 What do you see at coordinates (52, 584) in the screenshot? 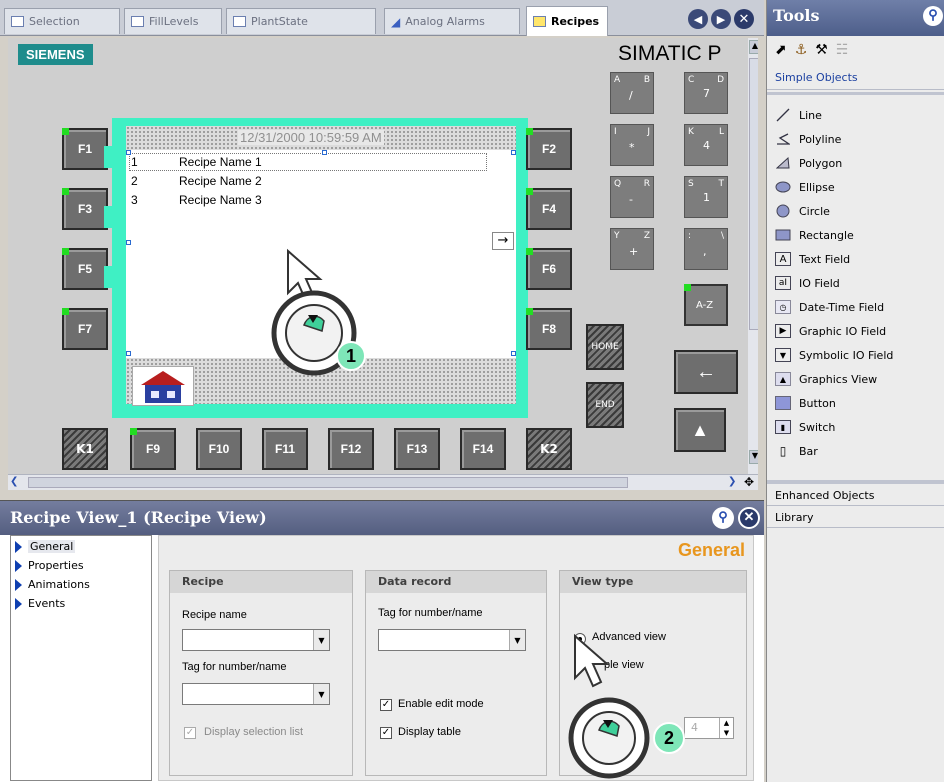
I see `nav-animations: Animations` at bounding box center [52, 584].